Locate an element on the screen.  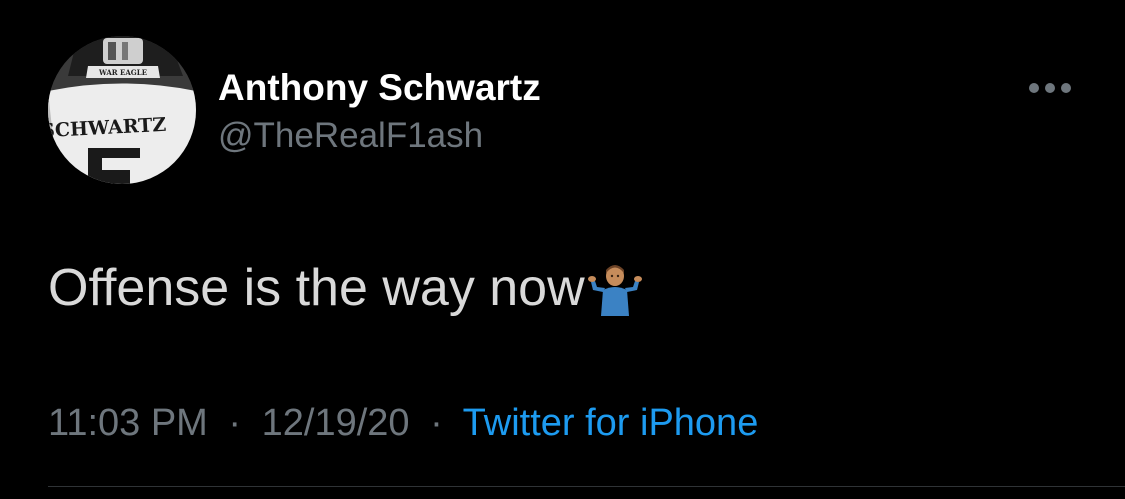
more-horizontal-icon is located at coordinates (1050, 88).